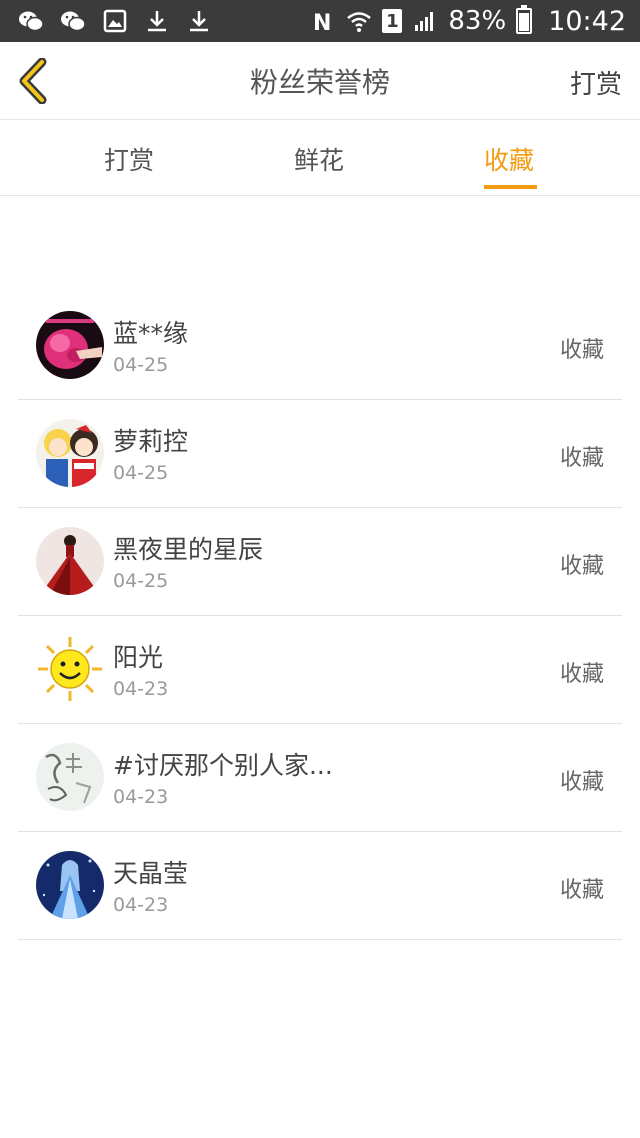  I want to click on signal-icon, so click(424, 21).